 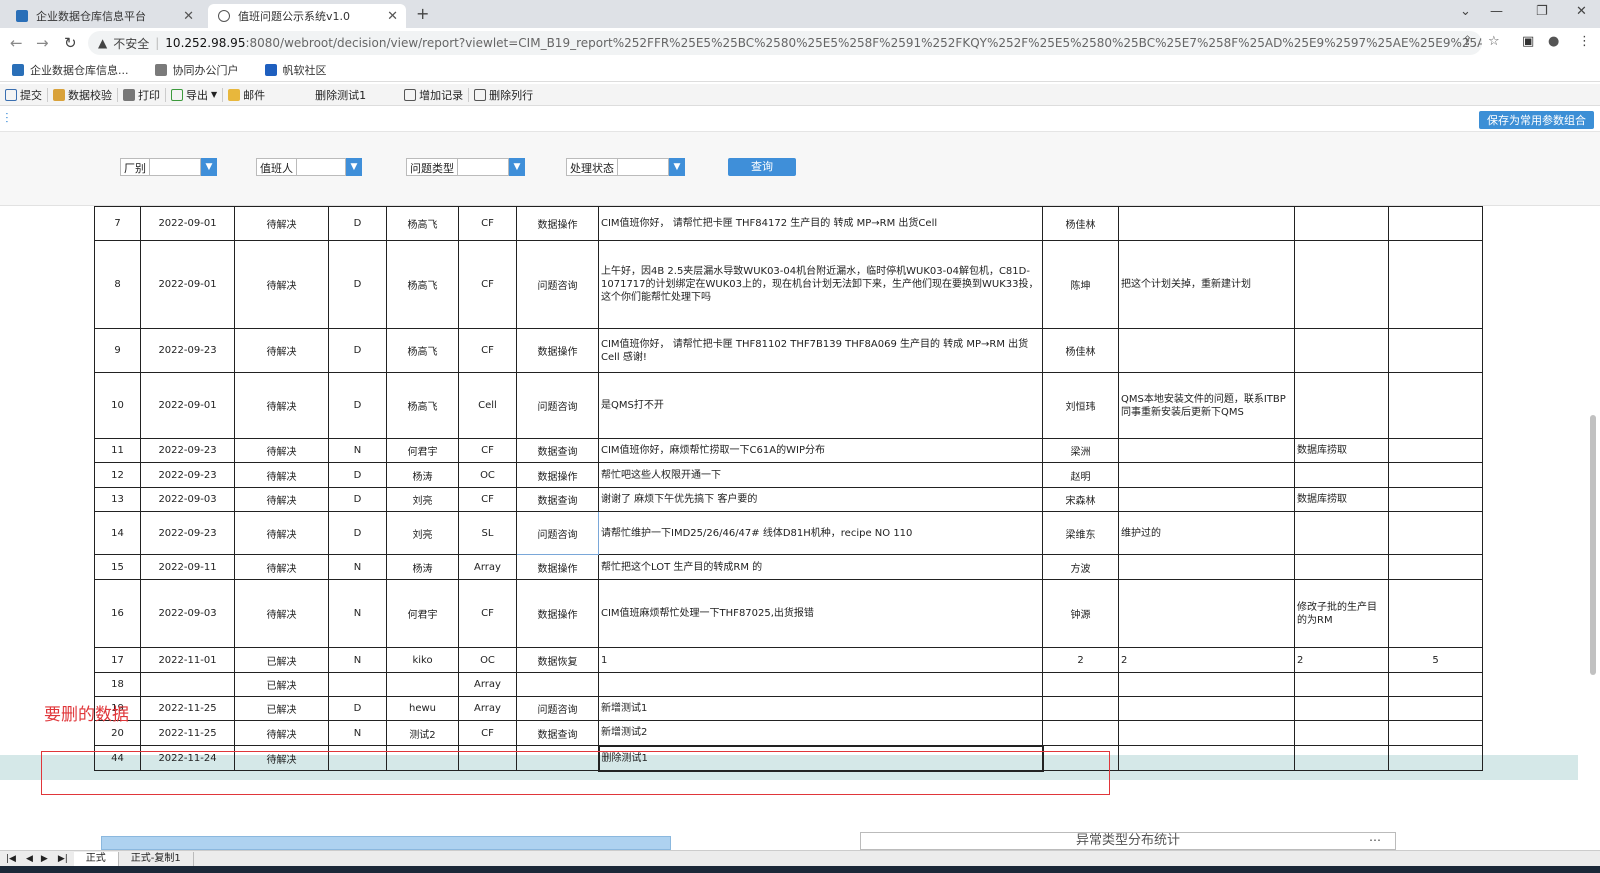 I want to click on menu-icon: ⋮, so click(x=1584, y=41).